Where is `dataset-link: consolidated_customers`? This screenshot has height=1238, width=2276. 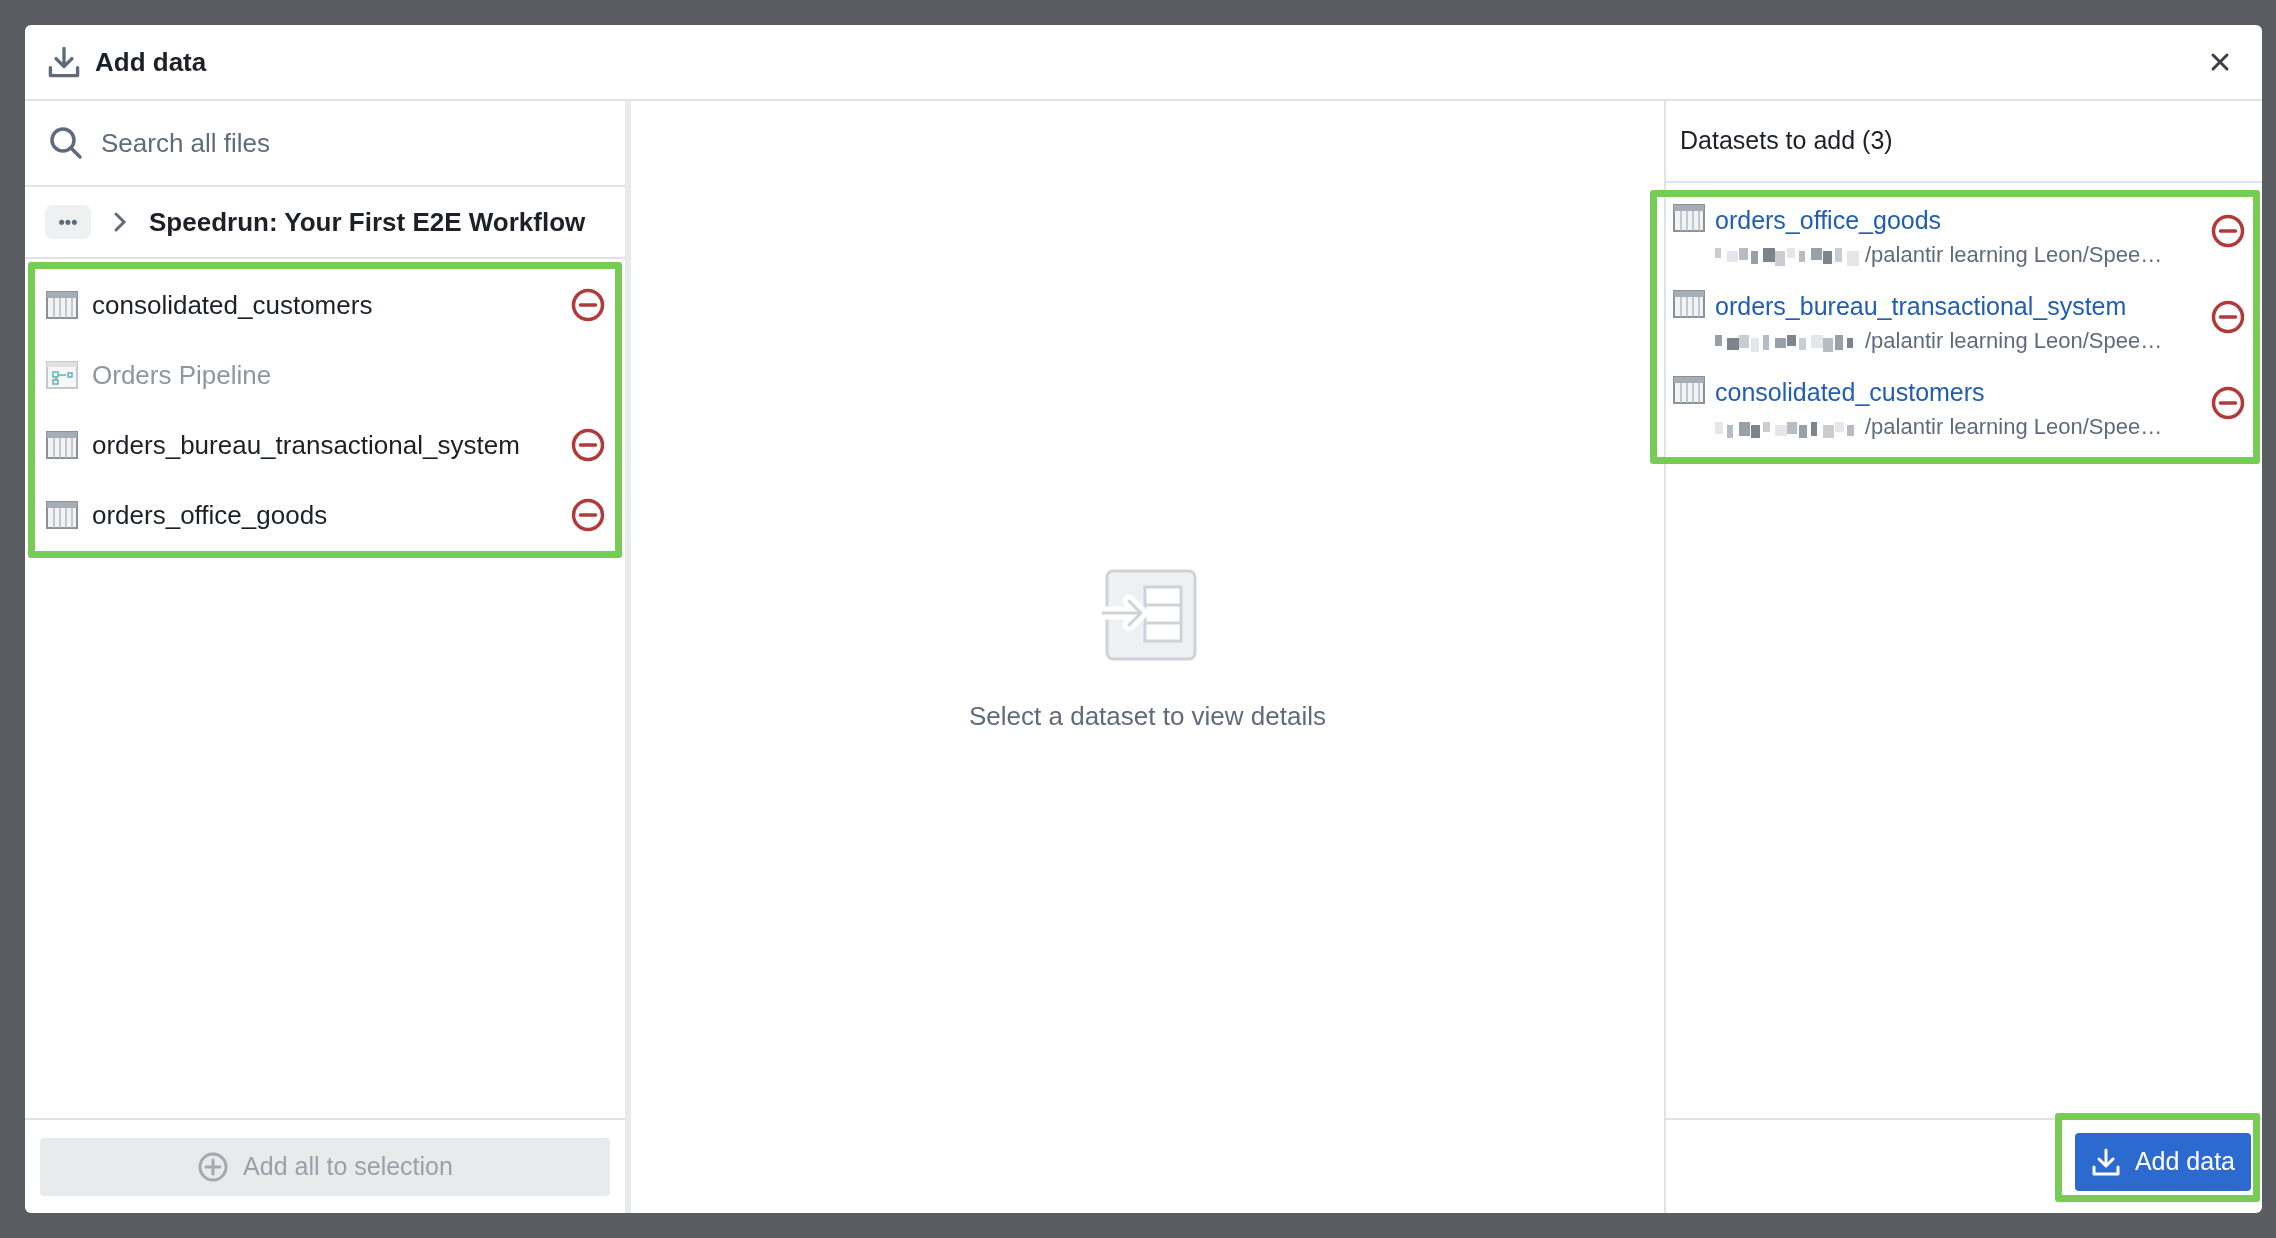
dataset-link: consolidated_customers is located at coordinates (1958, 392).